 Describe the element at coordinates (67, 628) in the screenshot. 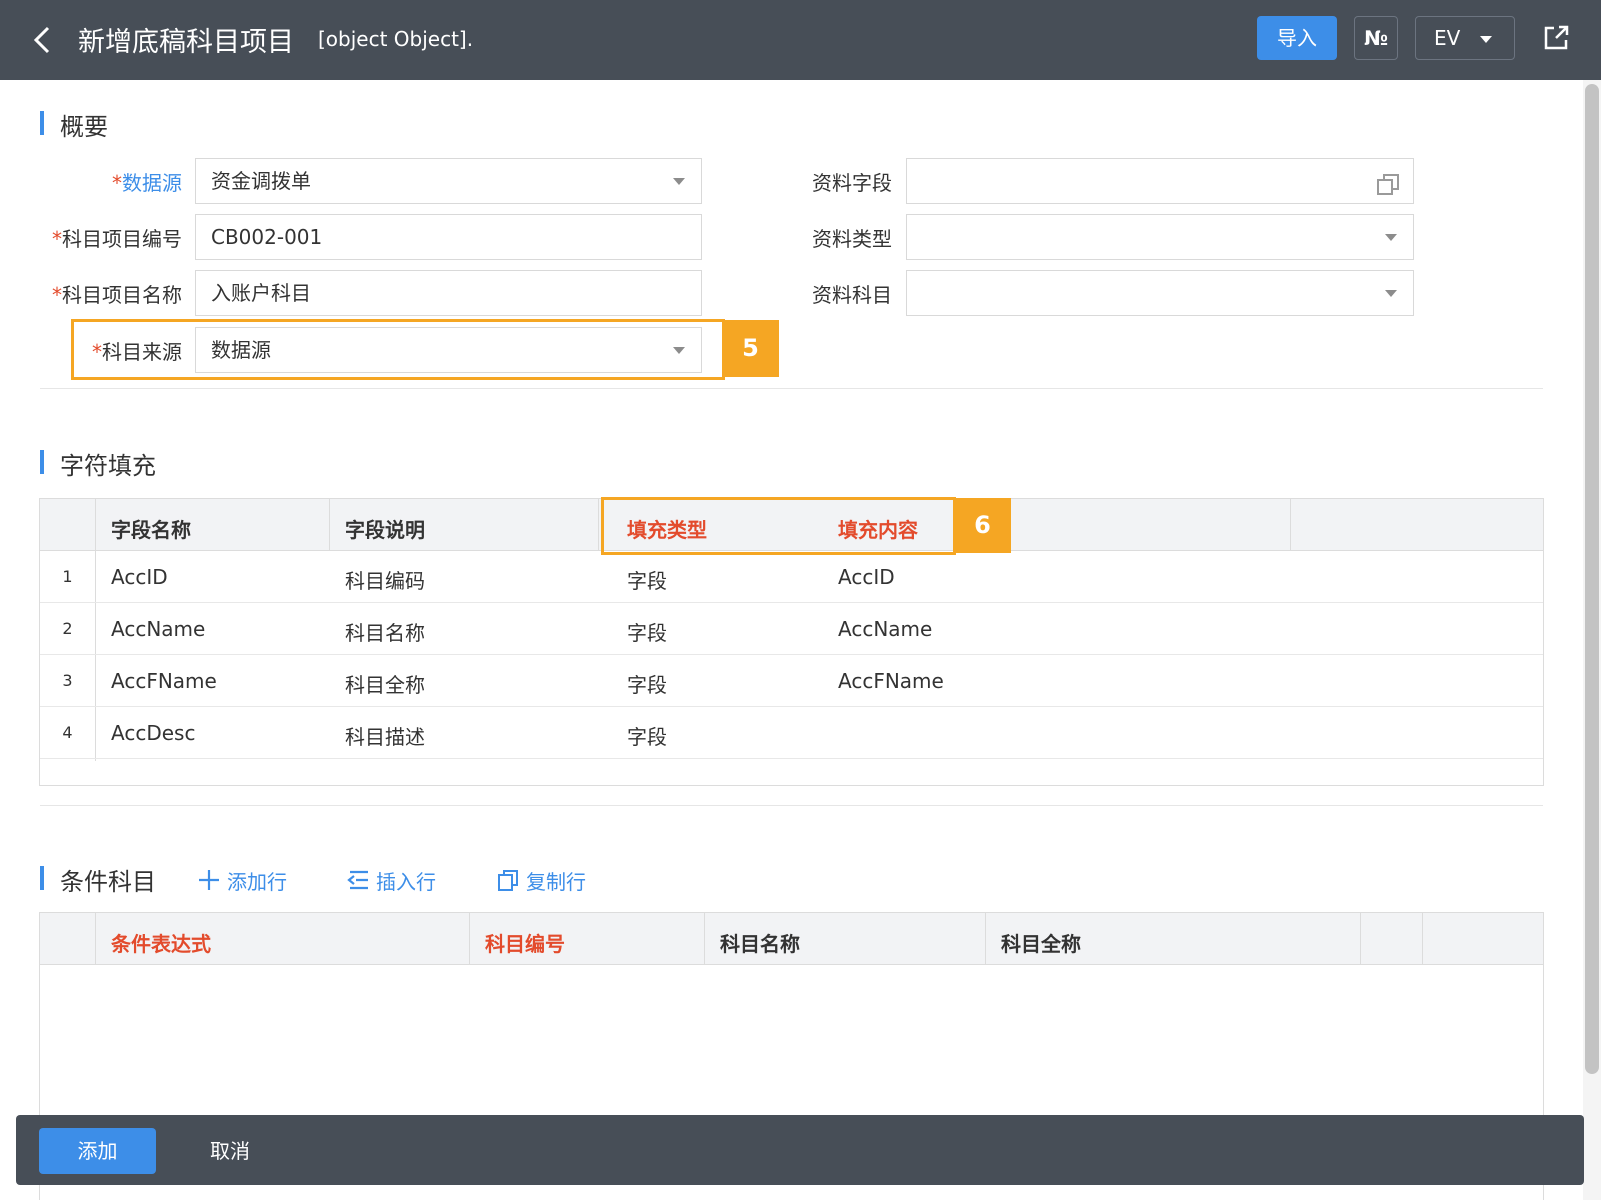

I see `row-number: 2` at that location.